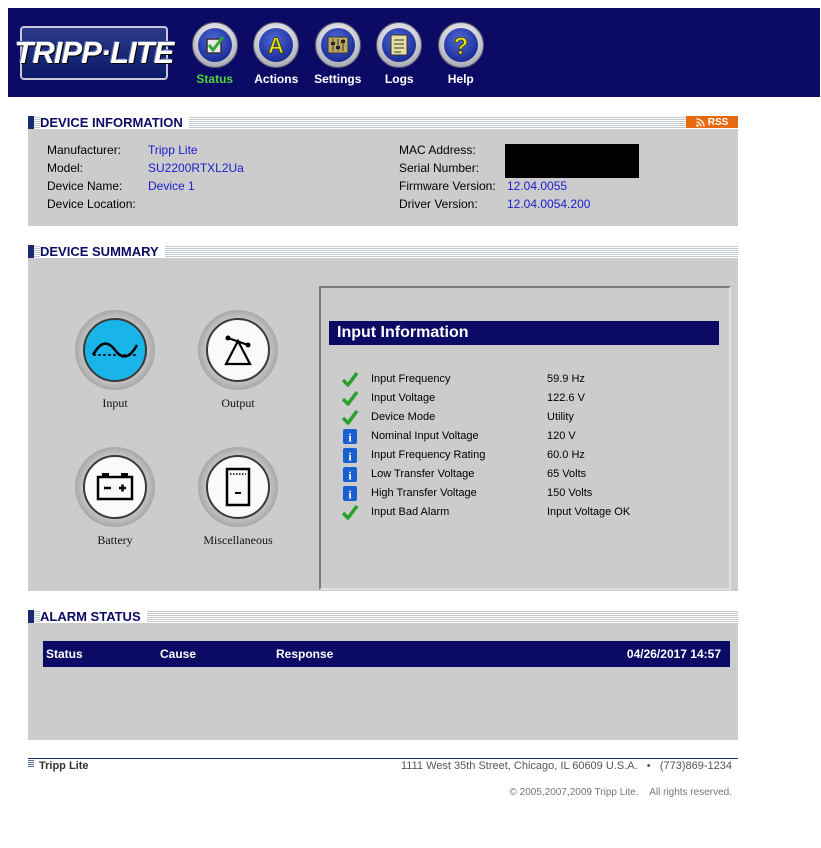  Describe the element at coordinates (94, 53) in the screenshot. I see `tripp-lite-logo: TRIPP·LITE` at that location.